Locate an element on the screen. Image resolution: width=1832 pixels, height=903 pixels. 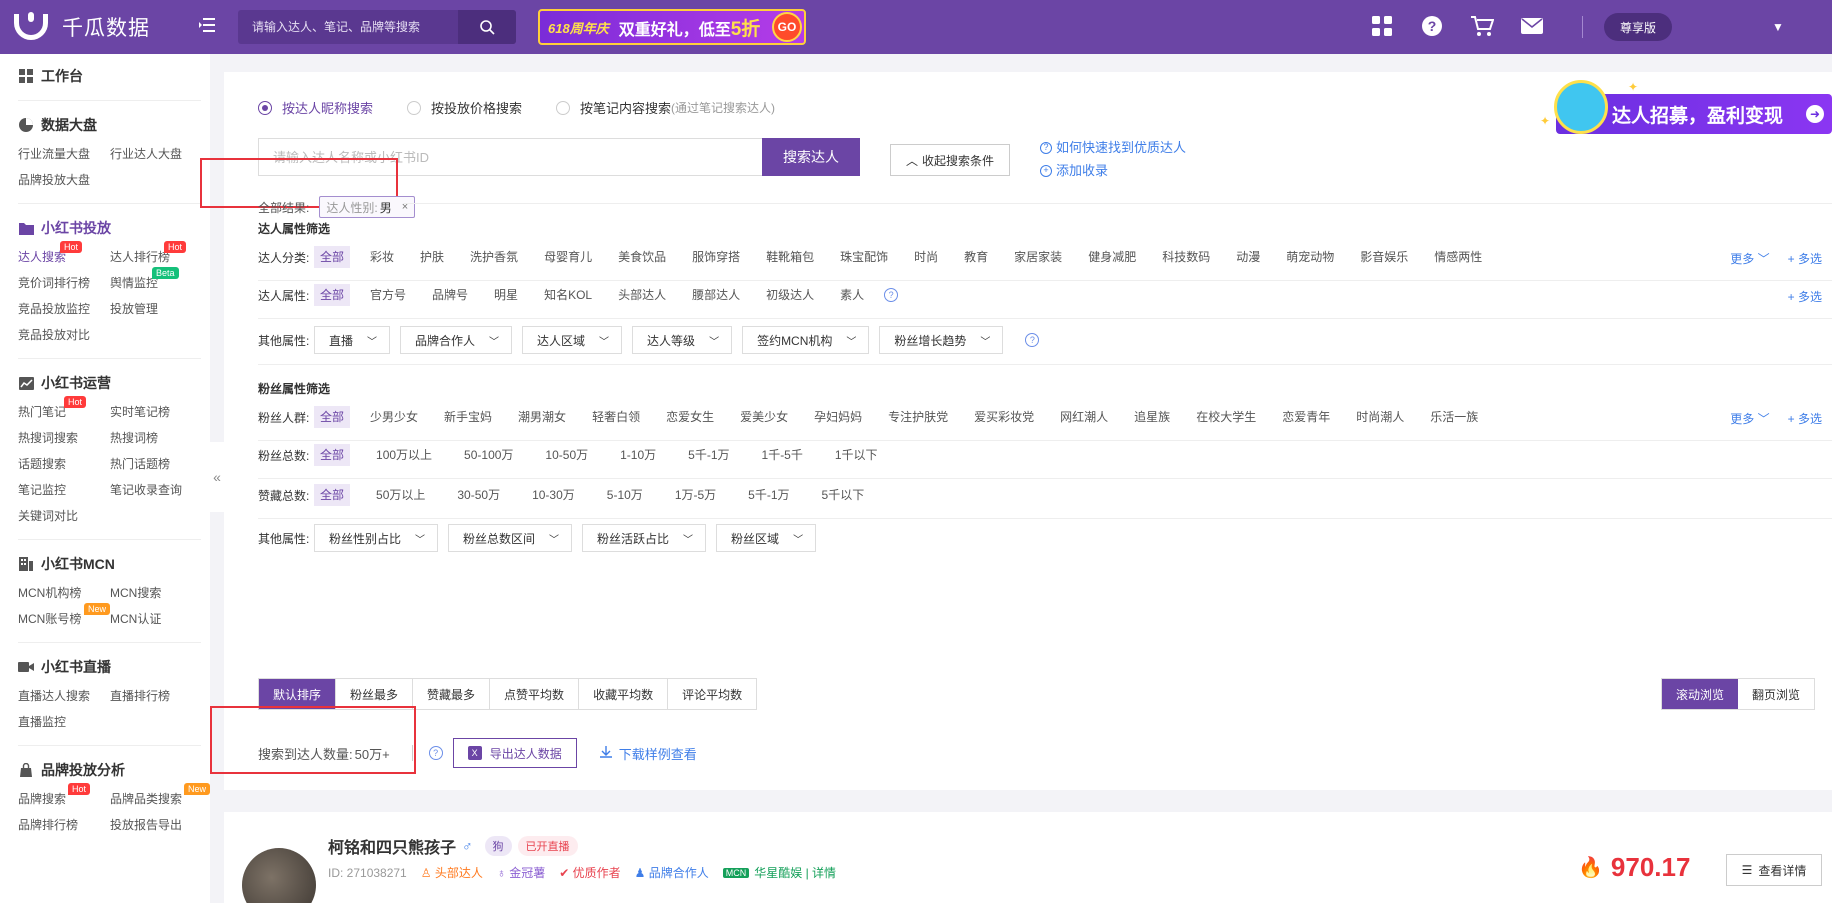
sidebar-item-industry-creators: 行业达人大盘 is located at coordinates (156, 154).